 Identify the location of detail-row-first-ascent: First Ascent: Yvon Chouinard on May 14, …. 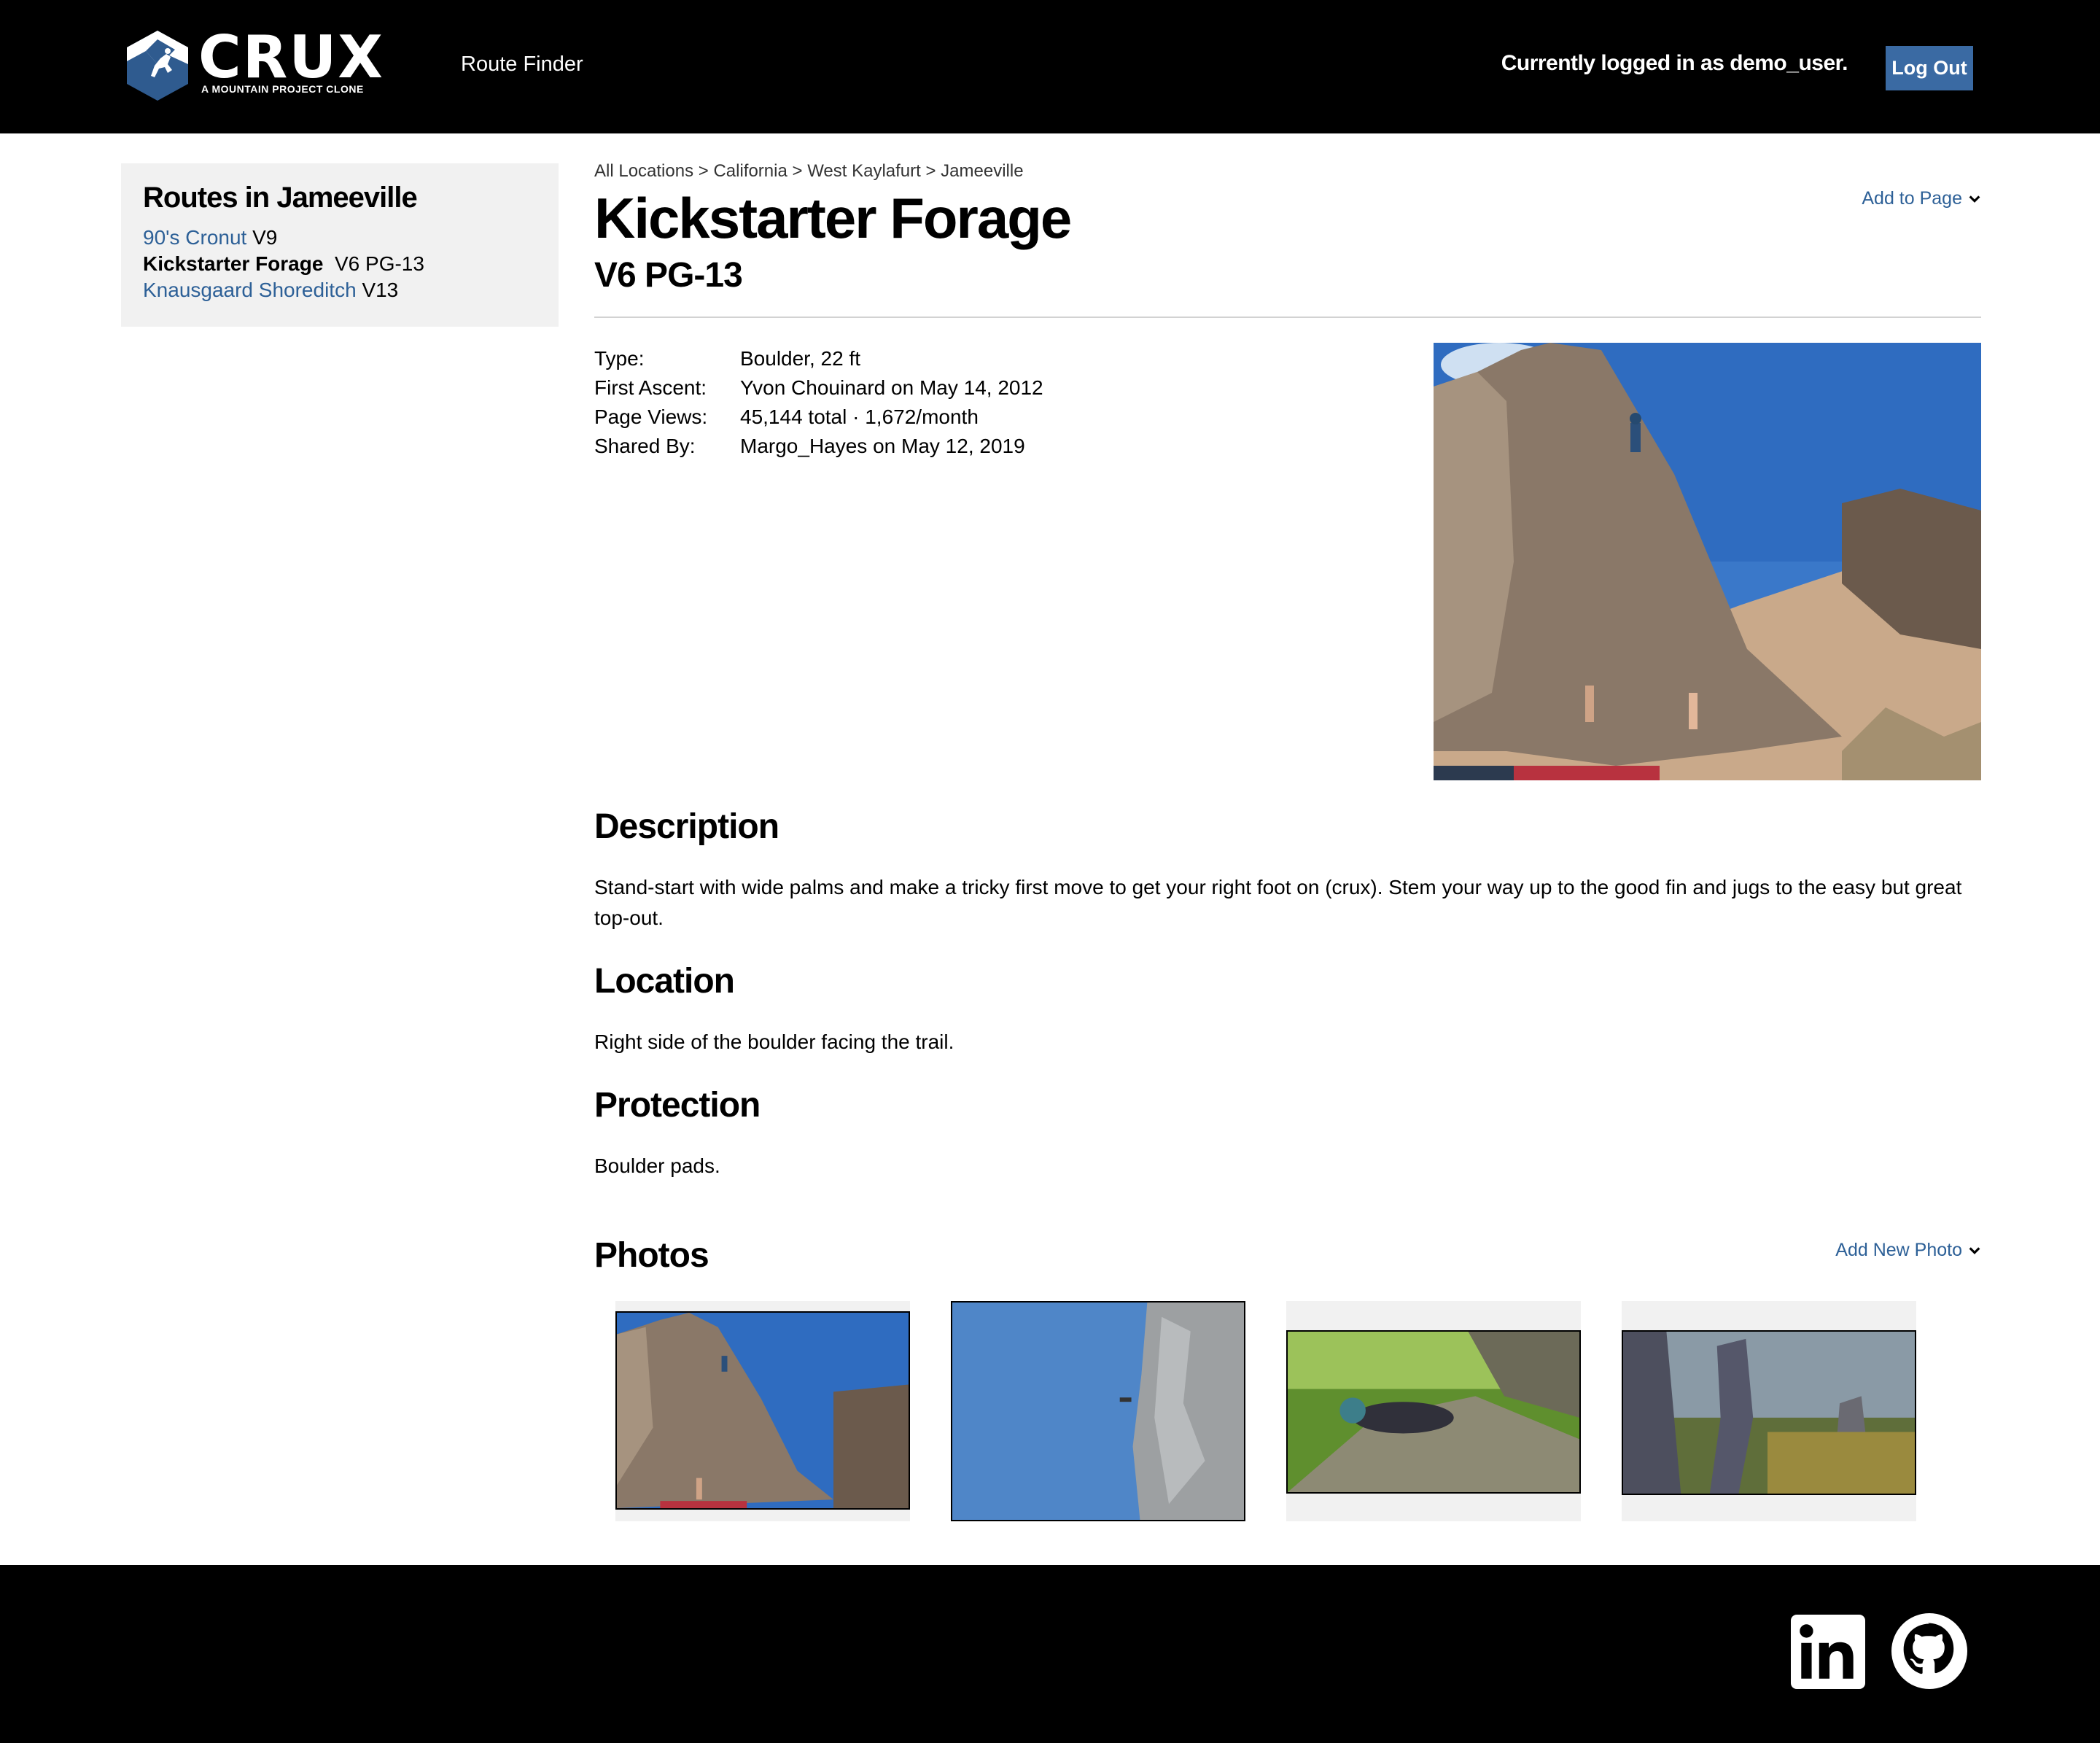
(818, 388).